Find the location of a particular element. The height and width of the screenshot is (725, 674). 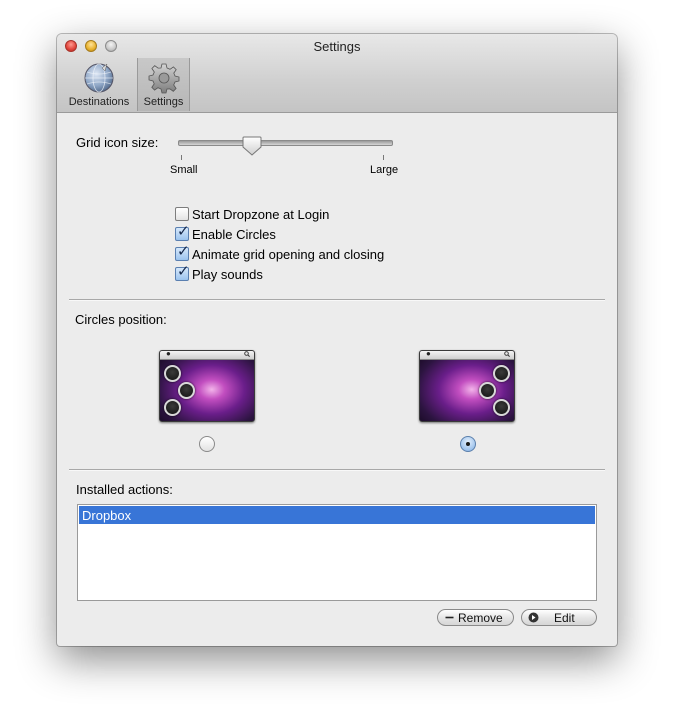

toolbar: Settings Destinations Settings is located at coordinates (337, 73).